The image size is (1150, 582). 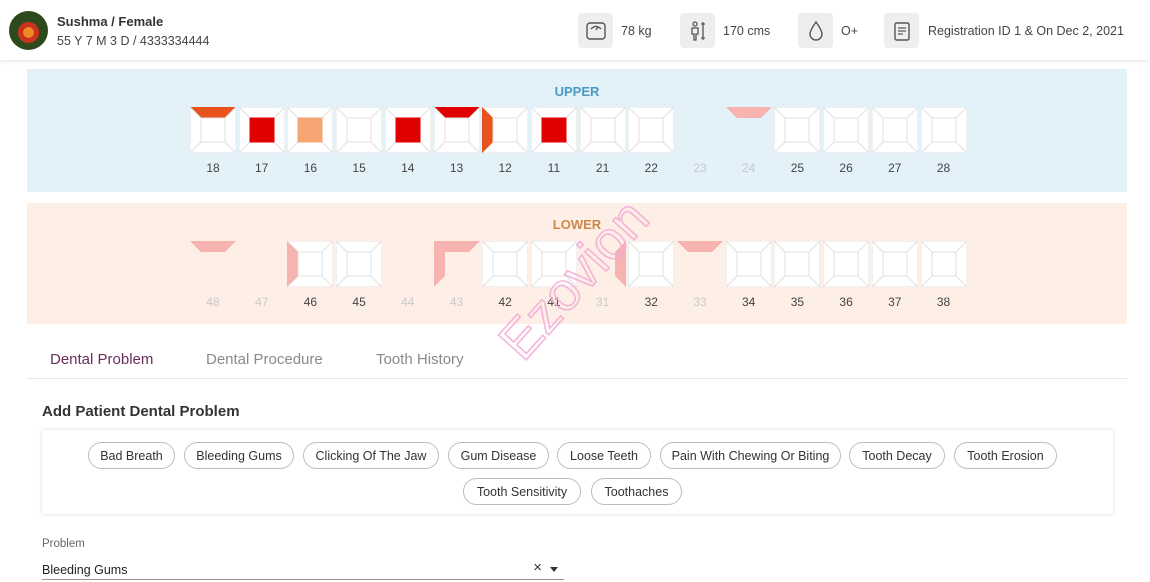 What do you see at coordinates (750, 455) in the screenshot?
I see `chip-pain-with-chewing: Pain With Chewing Or Biting` at bounding box center [750, 455].